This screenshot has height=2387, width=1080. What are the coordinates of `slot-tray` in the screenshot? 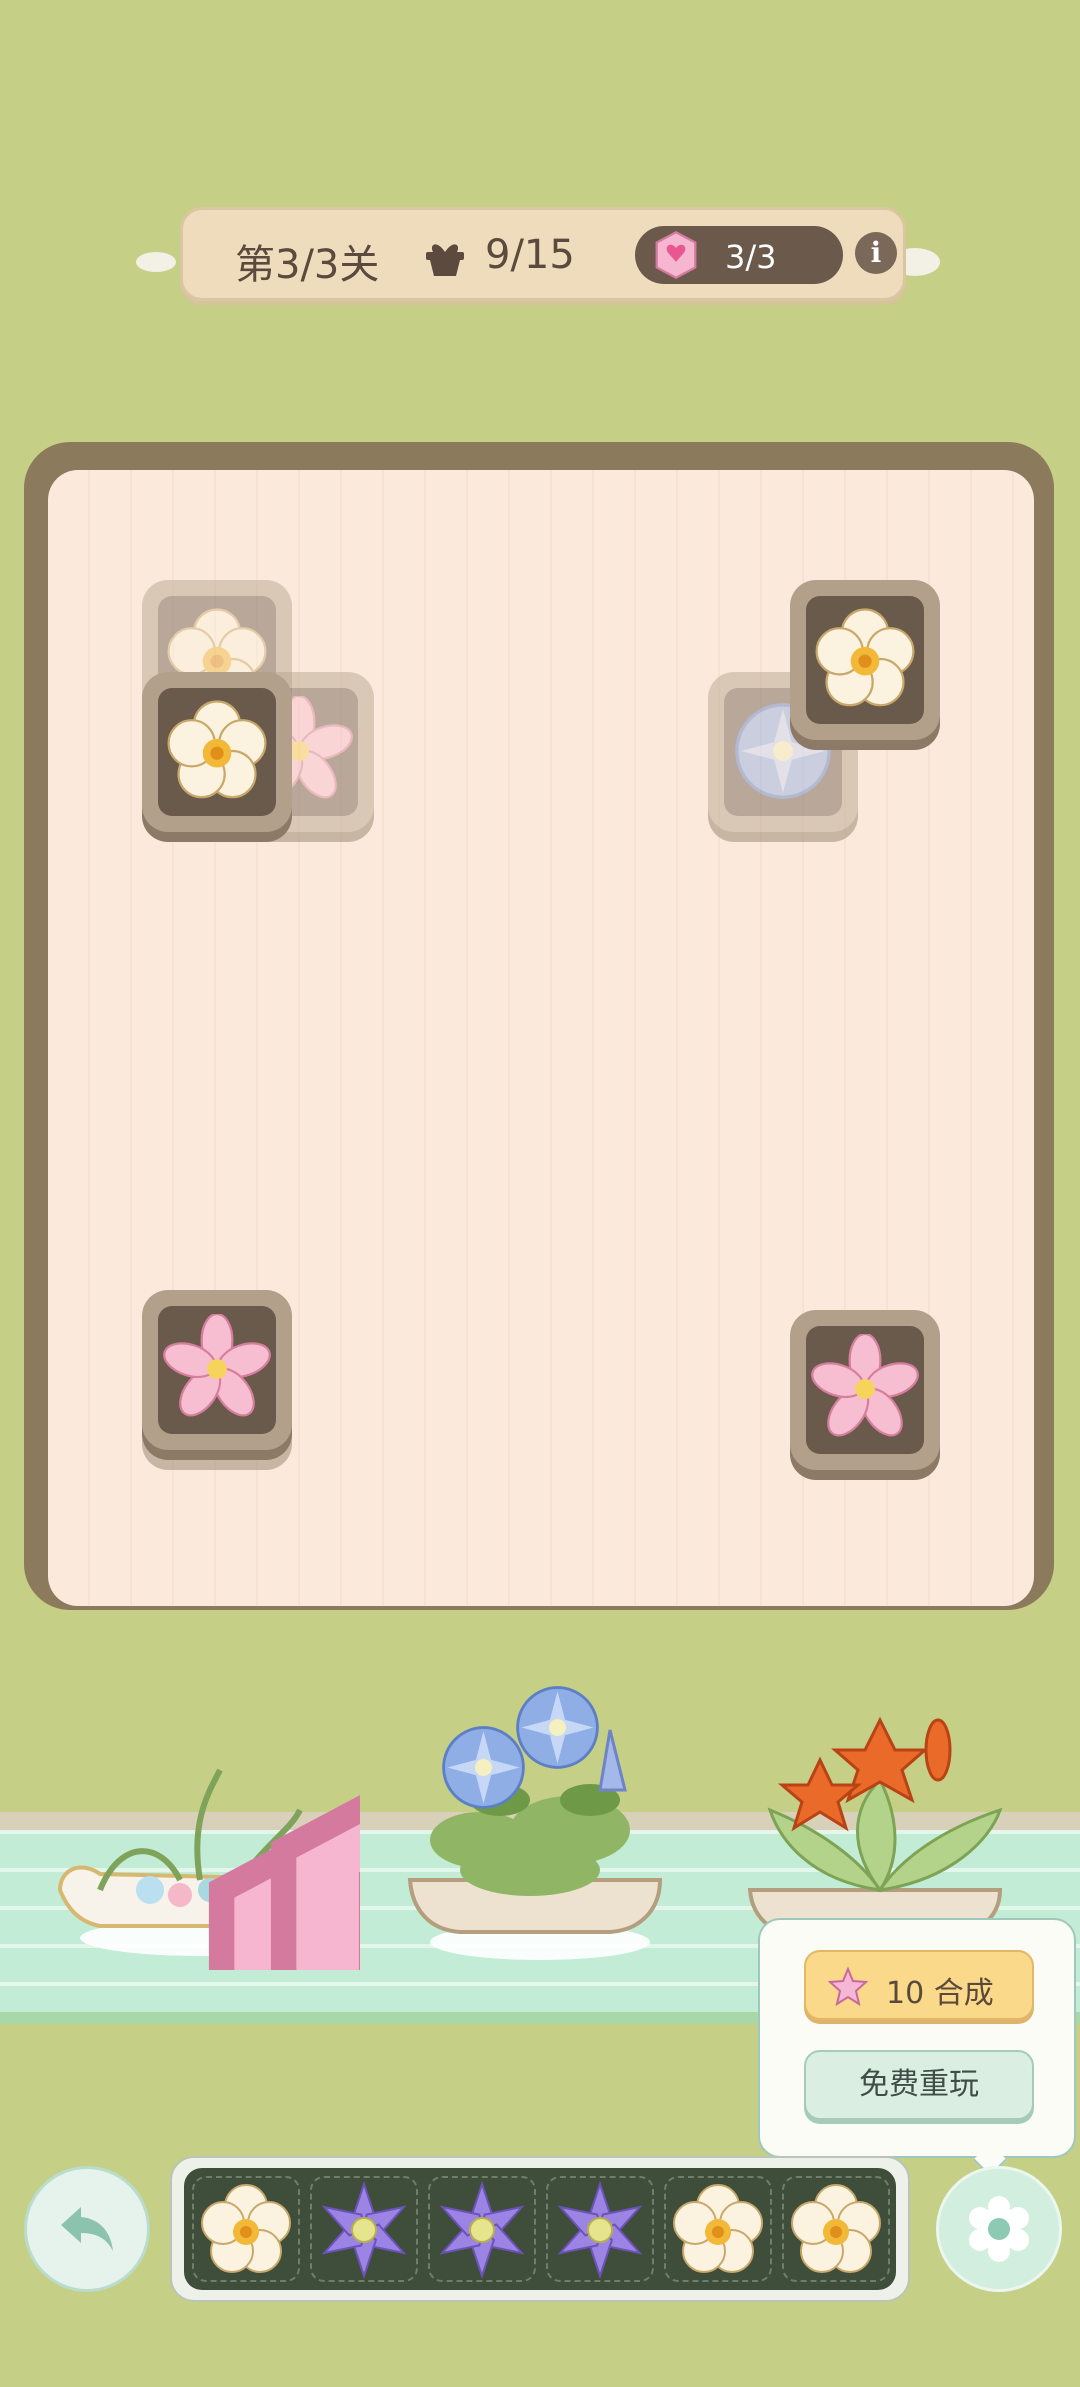 It's located at (540, 2229).